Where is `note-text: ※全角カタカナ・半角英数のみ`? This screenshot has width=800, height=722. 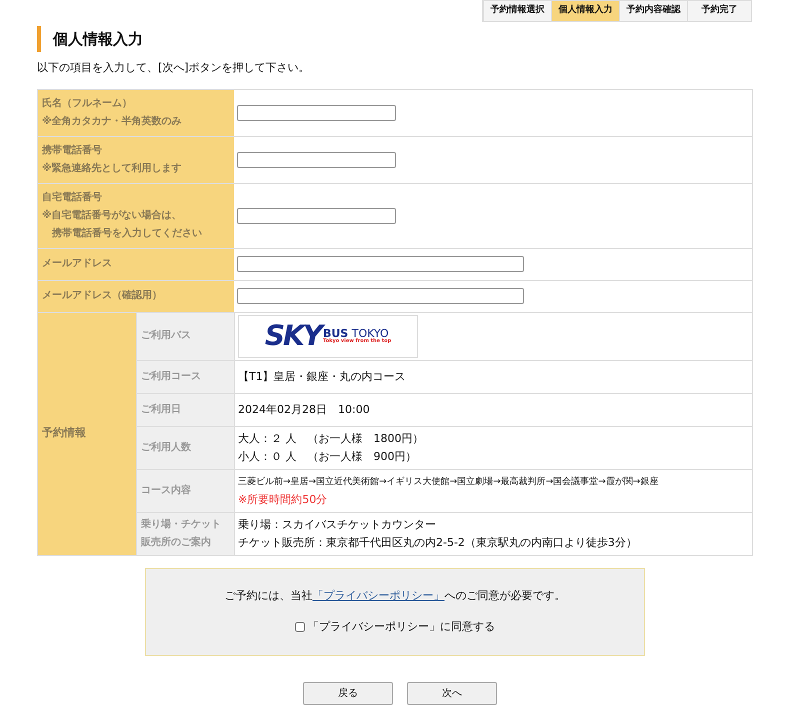
note-text: ※全角カタカナ・半角英数のみ is located at coordinates (112, 121).